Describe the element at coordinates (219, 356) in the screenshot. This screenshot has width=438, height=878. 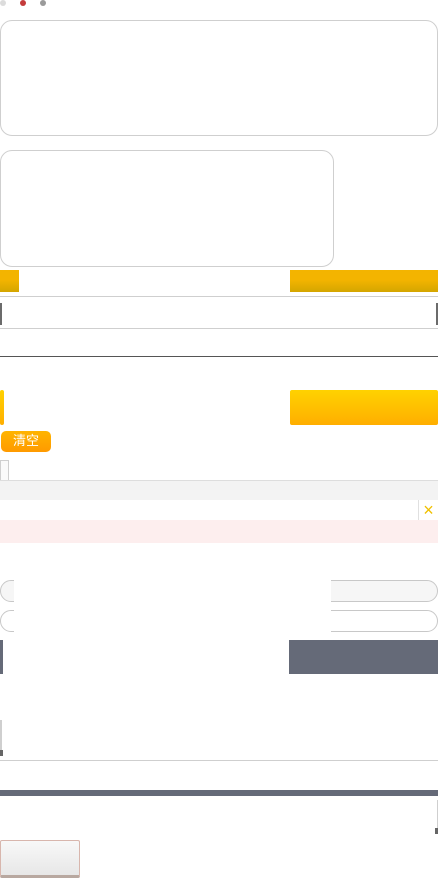
I see `divider` at that location.